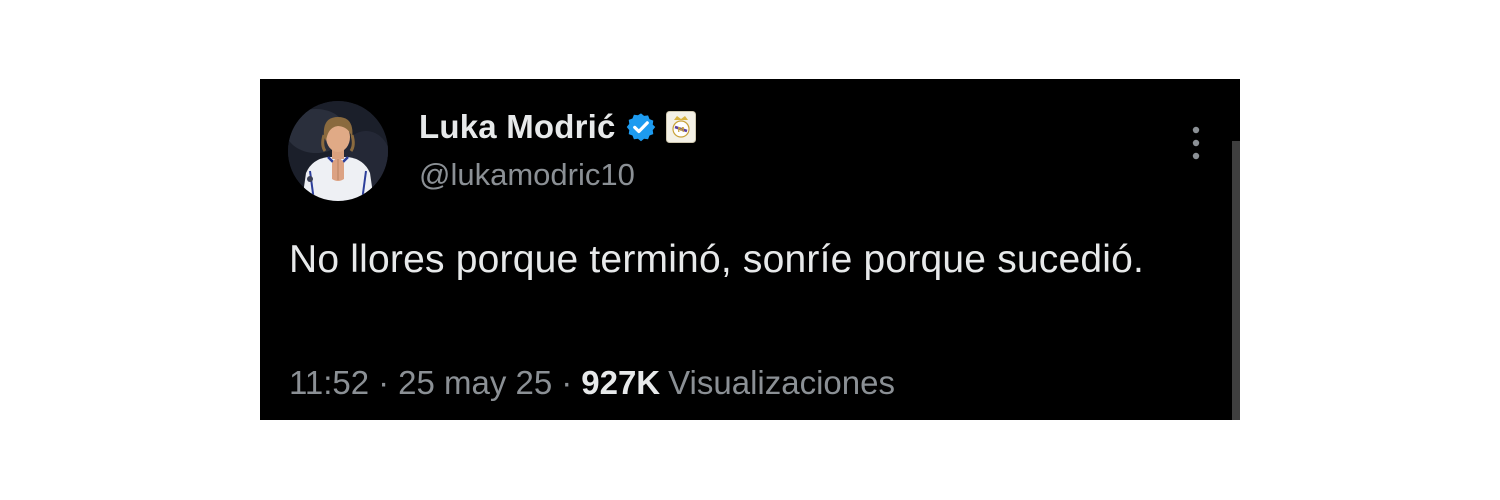 This screenshot has width=1500, height=500. I want to click on tweet-header: Luka Modrić M @lukamodric10, so click(557, 150).